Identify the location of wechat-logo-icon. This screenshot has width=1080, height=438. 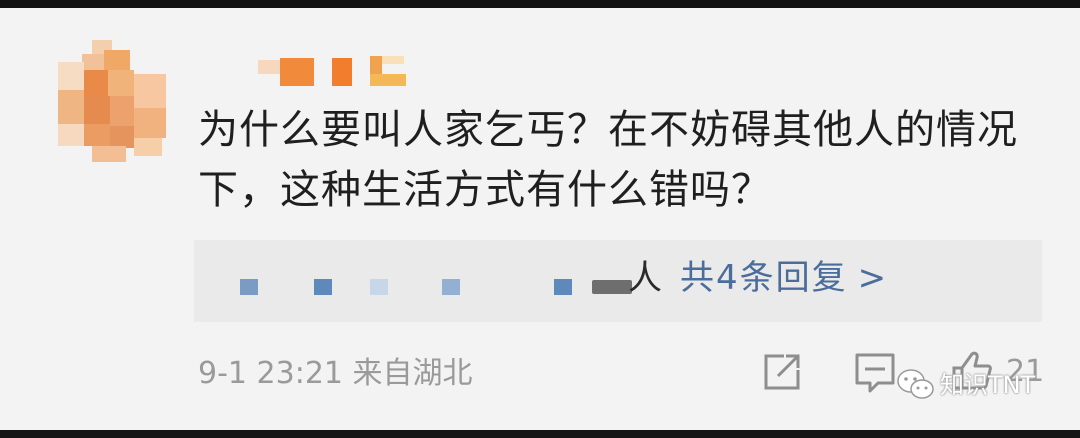
(915, 384).